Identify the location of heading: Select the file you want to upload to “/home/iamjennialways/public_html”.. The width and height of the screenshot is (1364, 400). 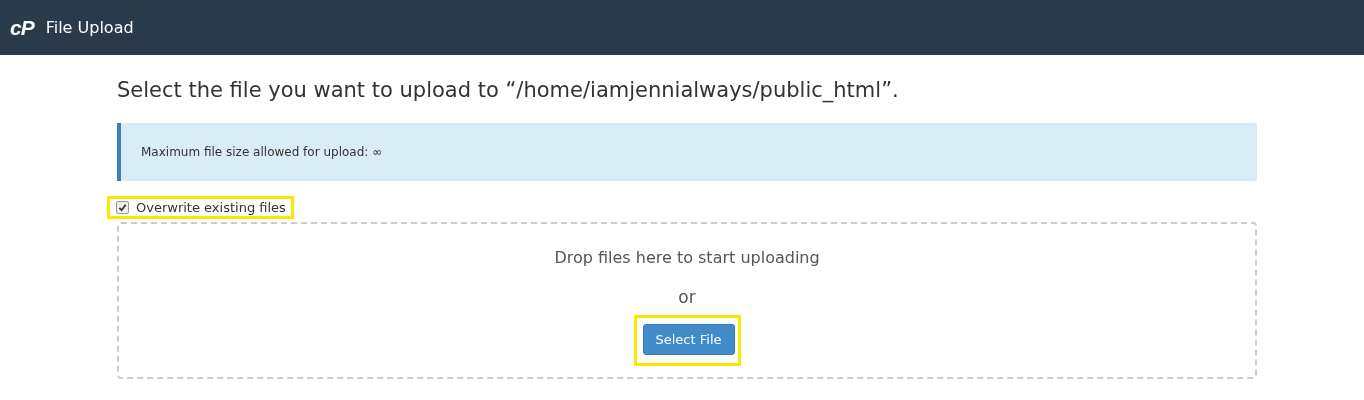
(508, 91).